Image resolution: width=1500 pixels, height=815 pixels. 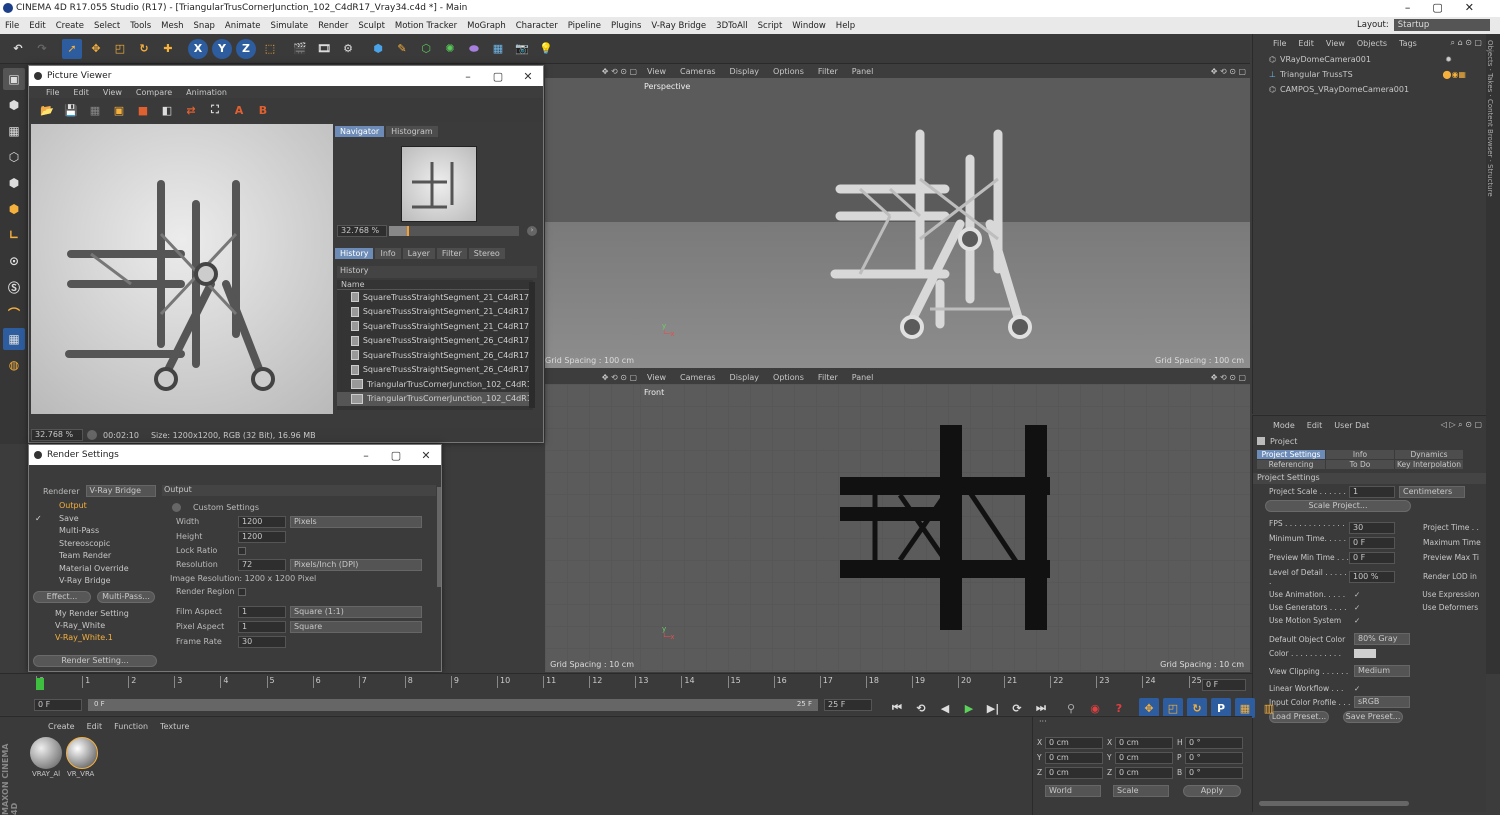 What do you see at coordinates (172, 26) in the screenshot?
I see `menu-item: Mesh` at bounding box center [172, 26].